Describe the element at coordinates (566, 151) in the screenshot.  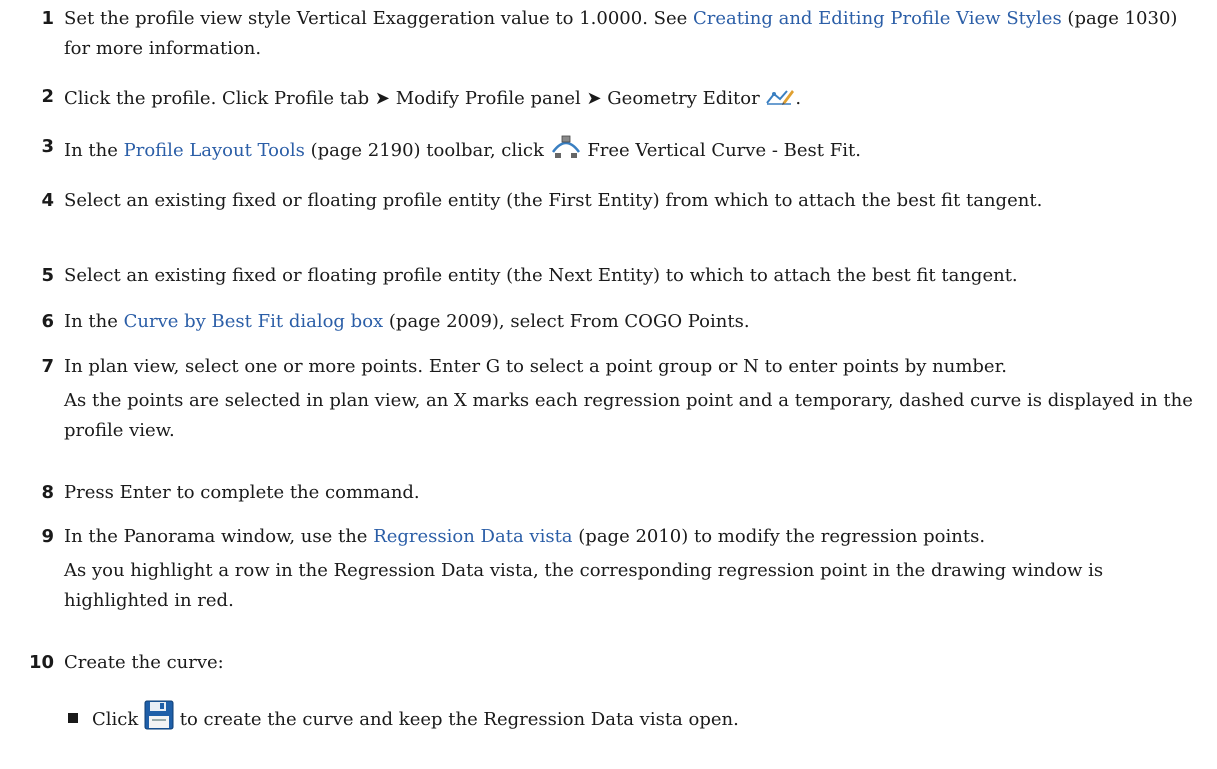
I see `free-vertical-curve-best-fit-icon` at that location.